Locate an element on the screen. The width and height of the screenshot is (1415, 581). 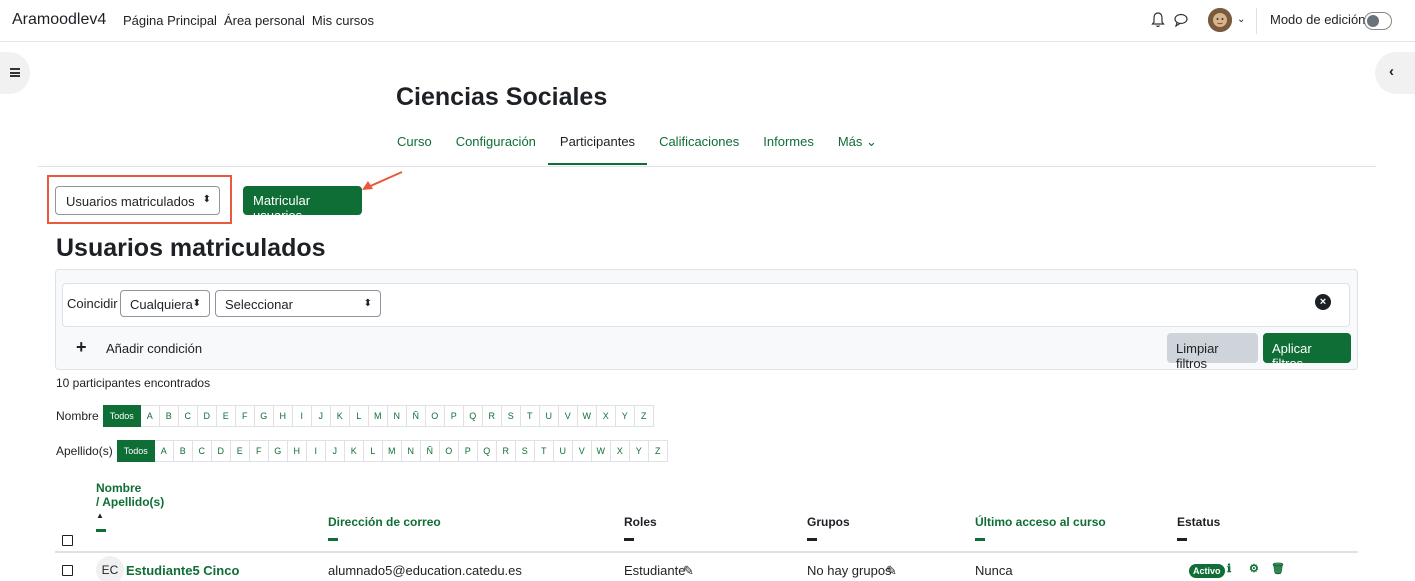
first-initial-letter-18: Q is located at coordinates (473, 416).